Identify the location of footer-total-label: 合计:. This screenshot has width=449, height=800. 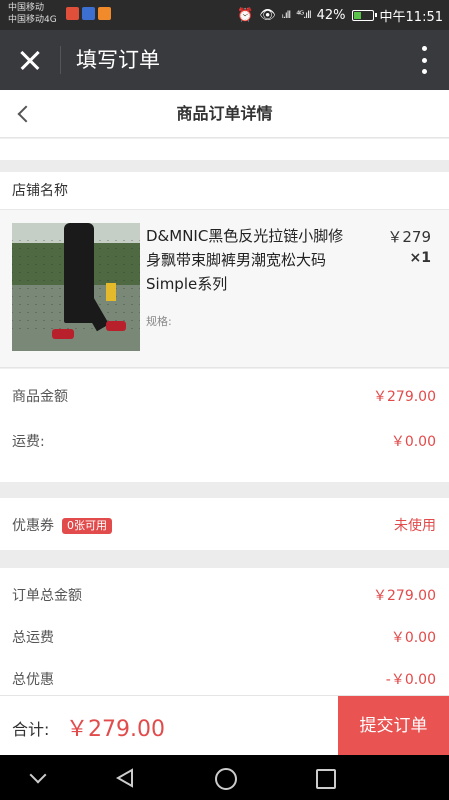
(31, 729).